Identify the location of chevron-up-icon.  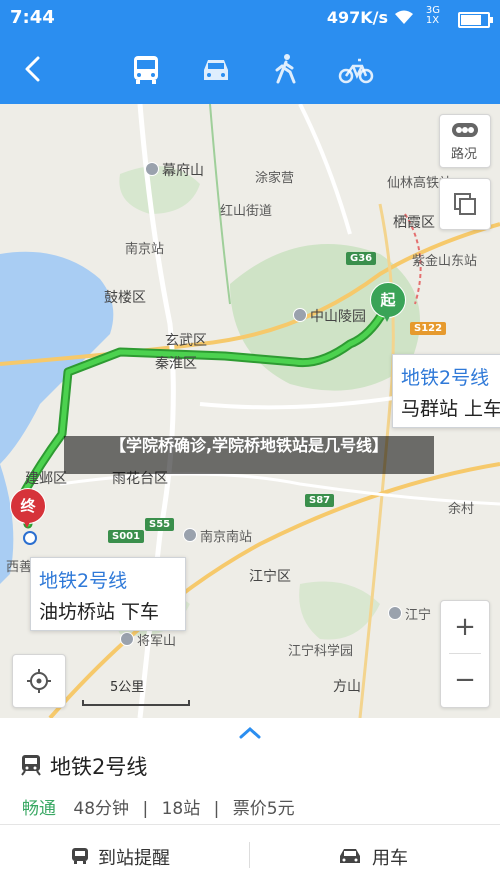
(250, 733).